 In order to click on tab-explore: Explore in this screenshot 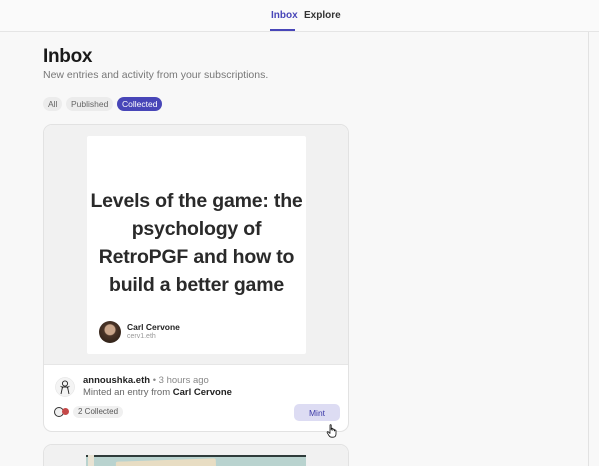, I will do `click(322, 15)`.